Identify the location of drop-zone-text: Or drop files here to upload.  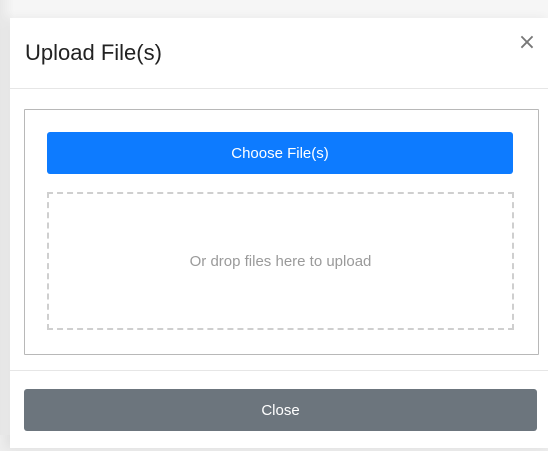
(280, 261).